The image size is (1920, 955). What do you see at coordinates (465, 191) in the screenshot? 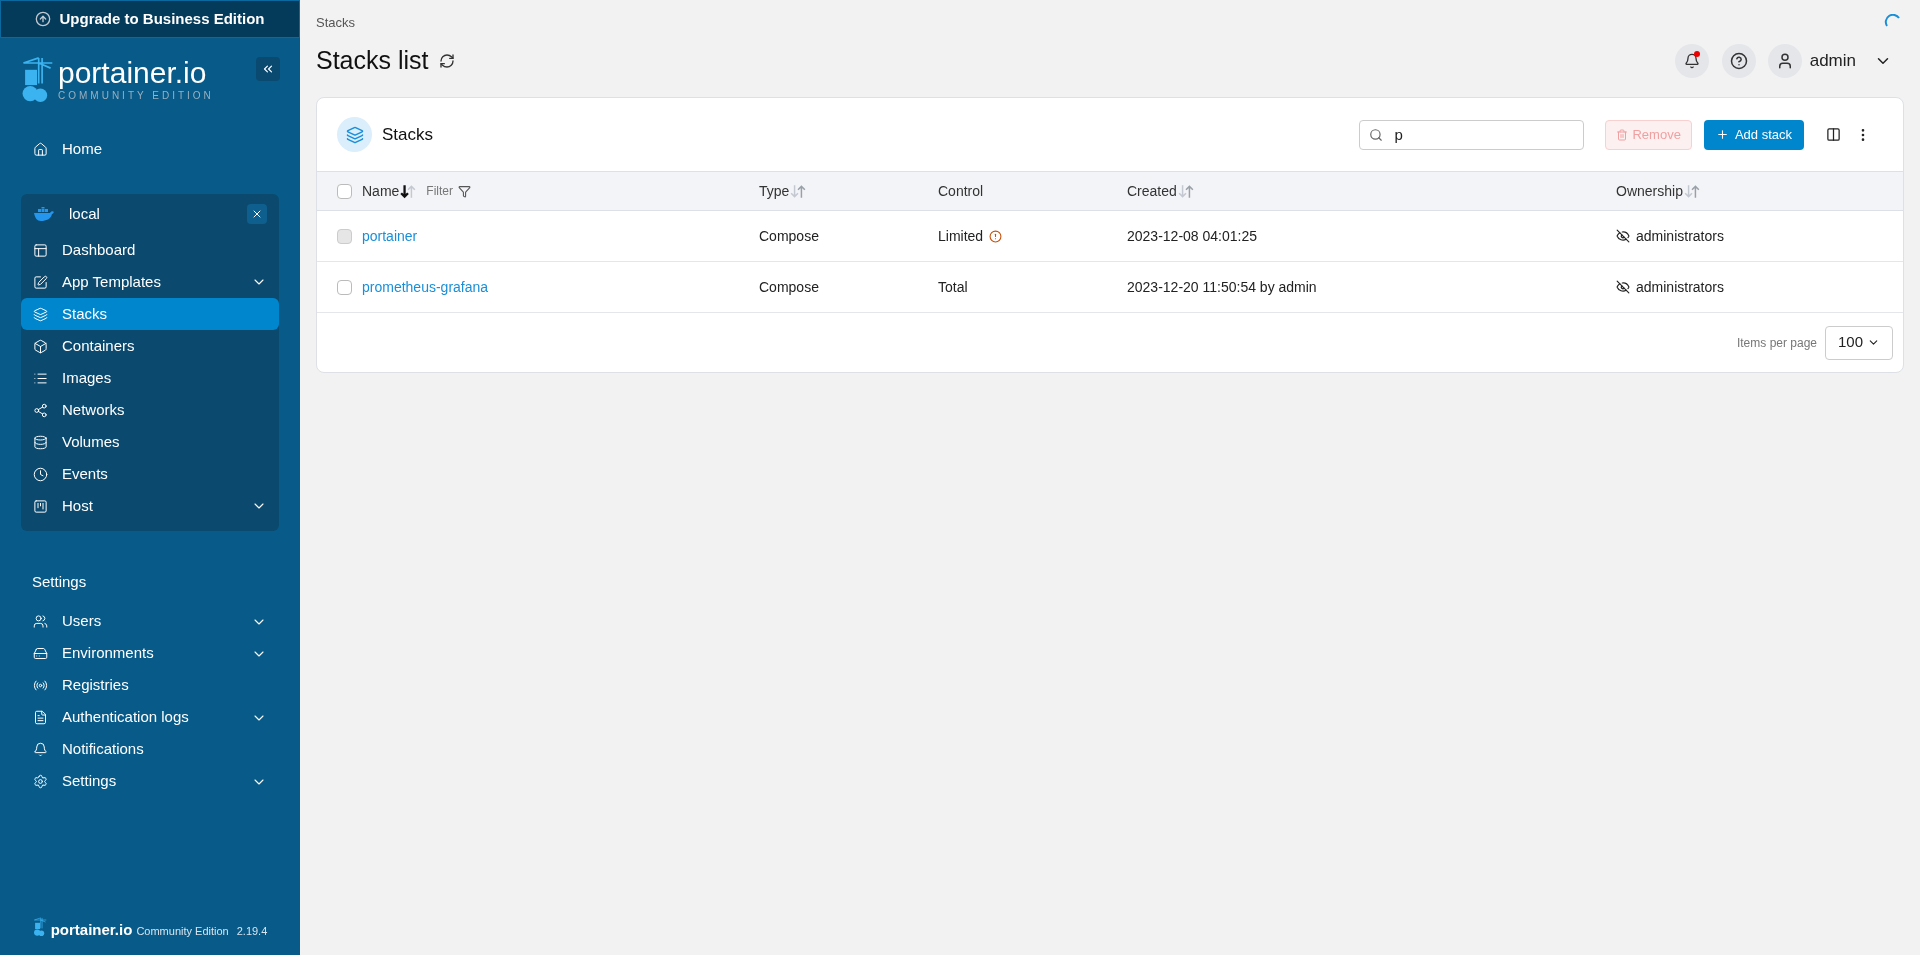
I see `filter-icon` at bounding box center [465, 191].